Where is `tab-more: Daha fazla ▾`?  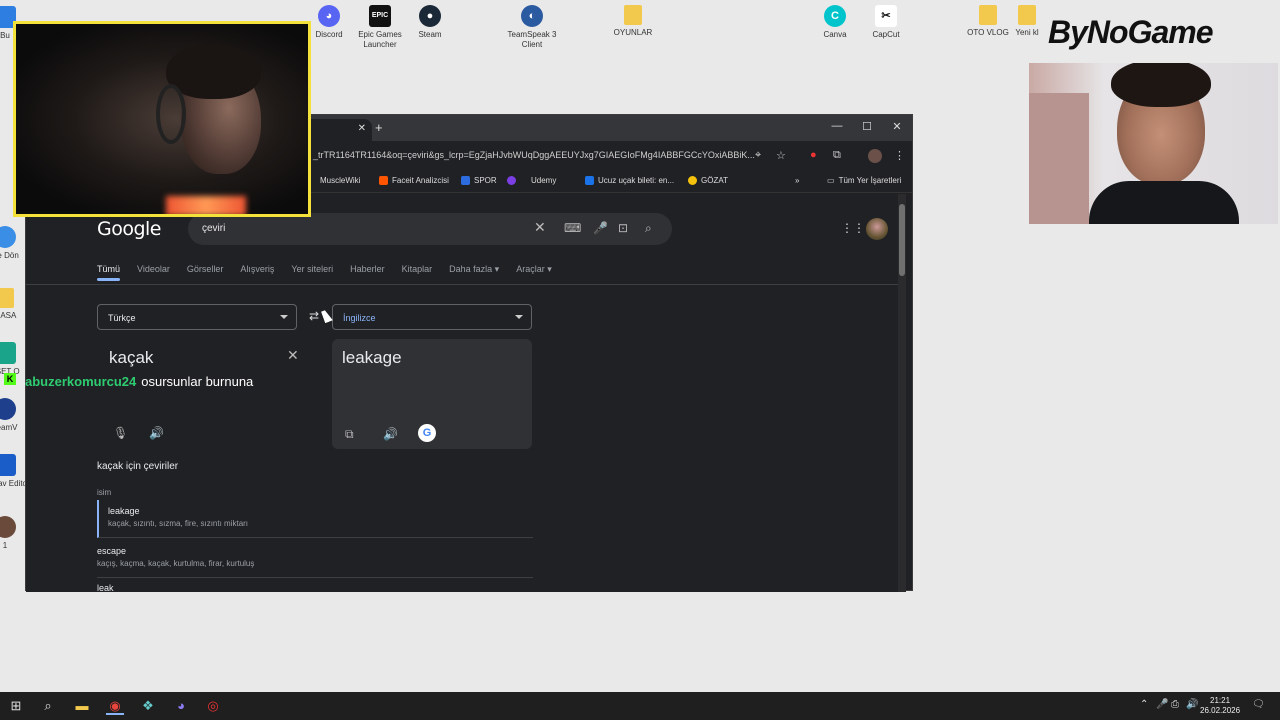 tab-more: Daha fazla ▾ is located at coordinates (474, 269).